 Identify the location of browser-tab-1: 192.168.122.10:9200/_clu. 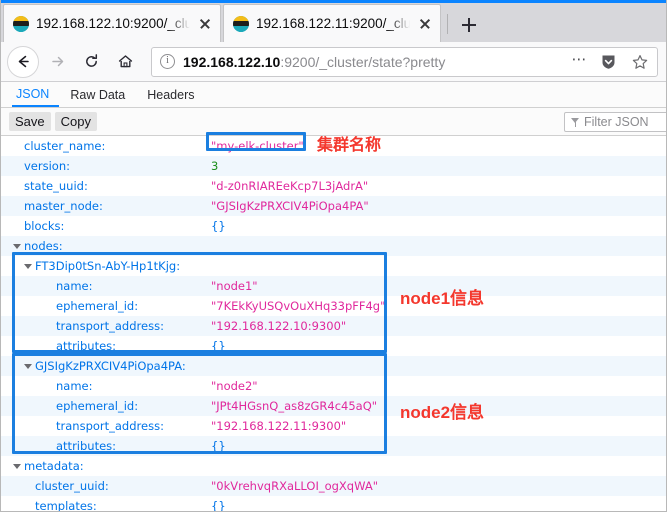
(112, 23).